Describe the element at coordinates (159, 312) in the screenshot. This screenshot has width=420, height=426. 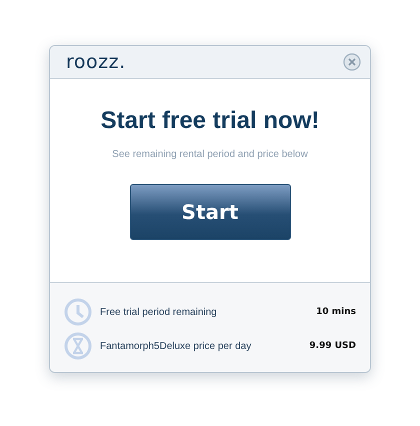
I see `info-label: Free trial period remaining` at that location.